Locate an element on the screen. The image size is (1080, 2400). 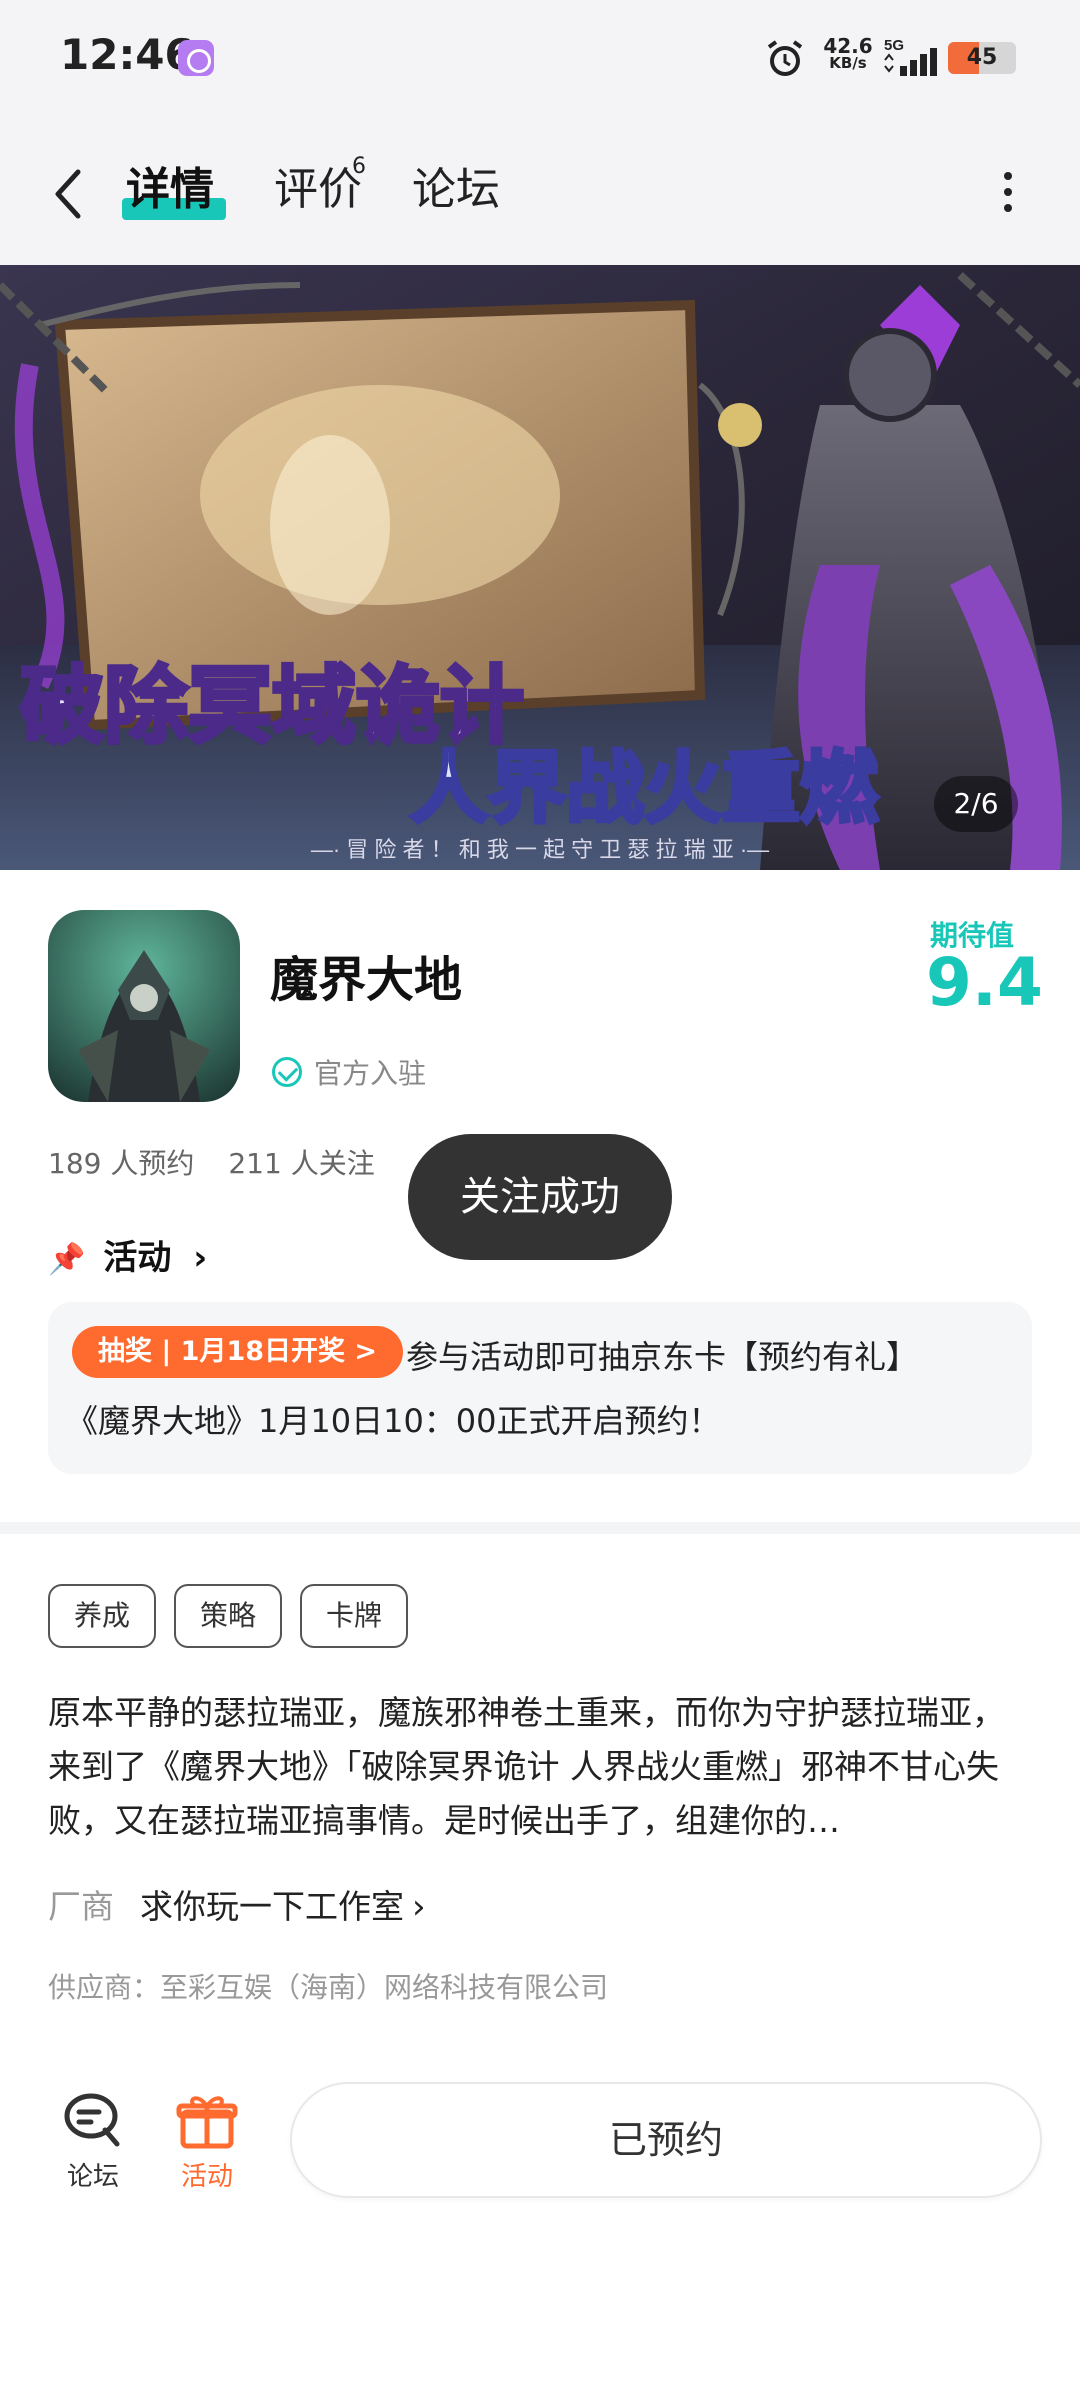
net-speed-unit: KB/s is located at coordinates (848, 63).